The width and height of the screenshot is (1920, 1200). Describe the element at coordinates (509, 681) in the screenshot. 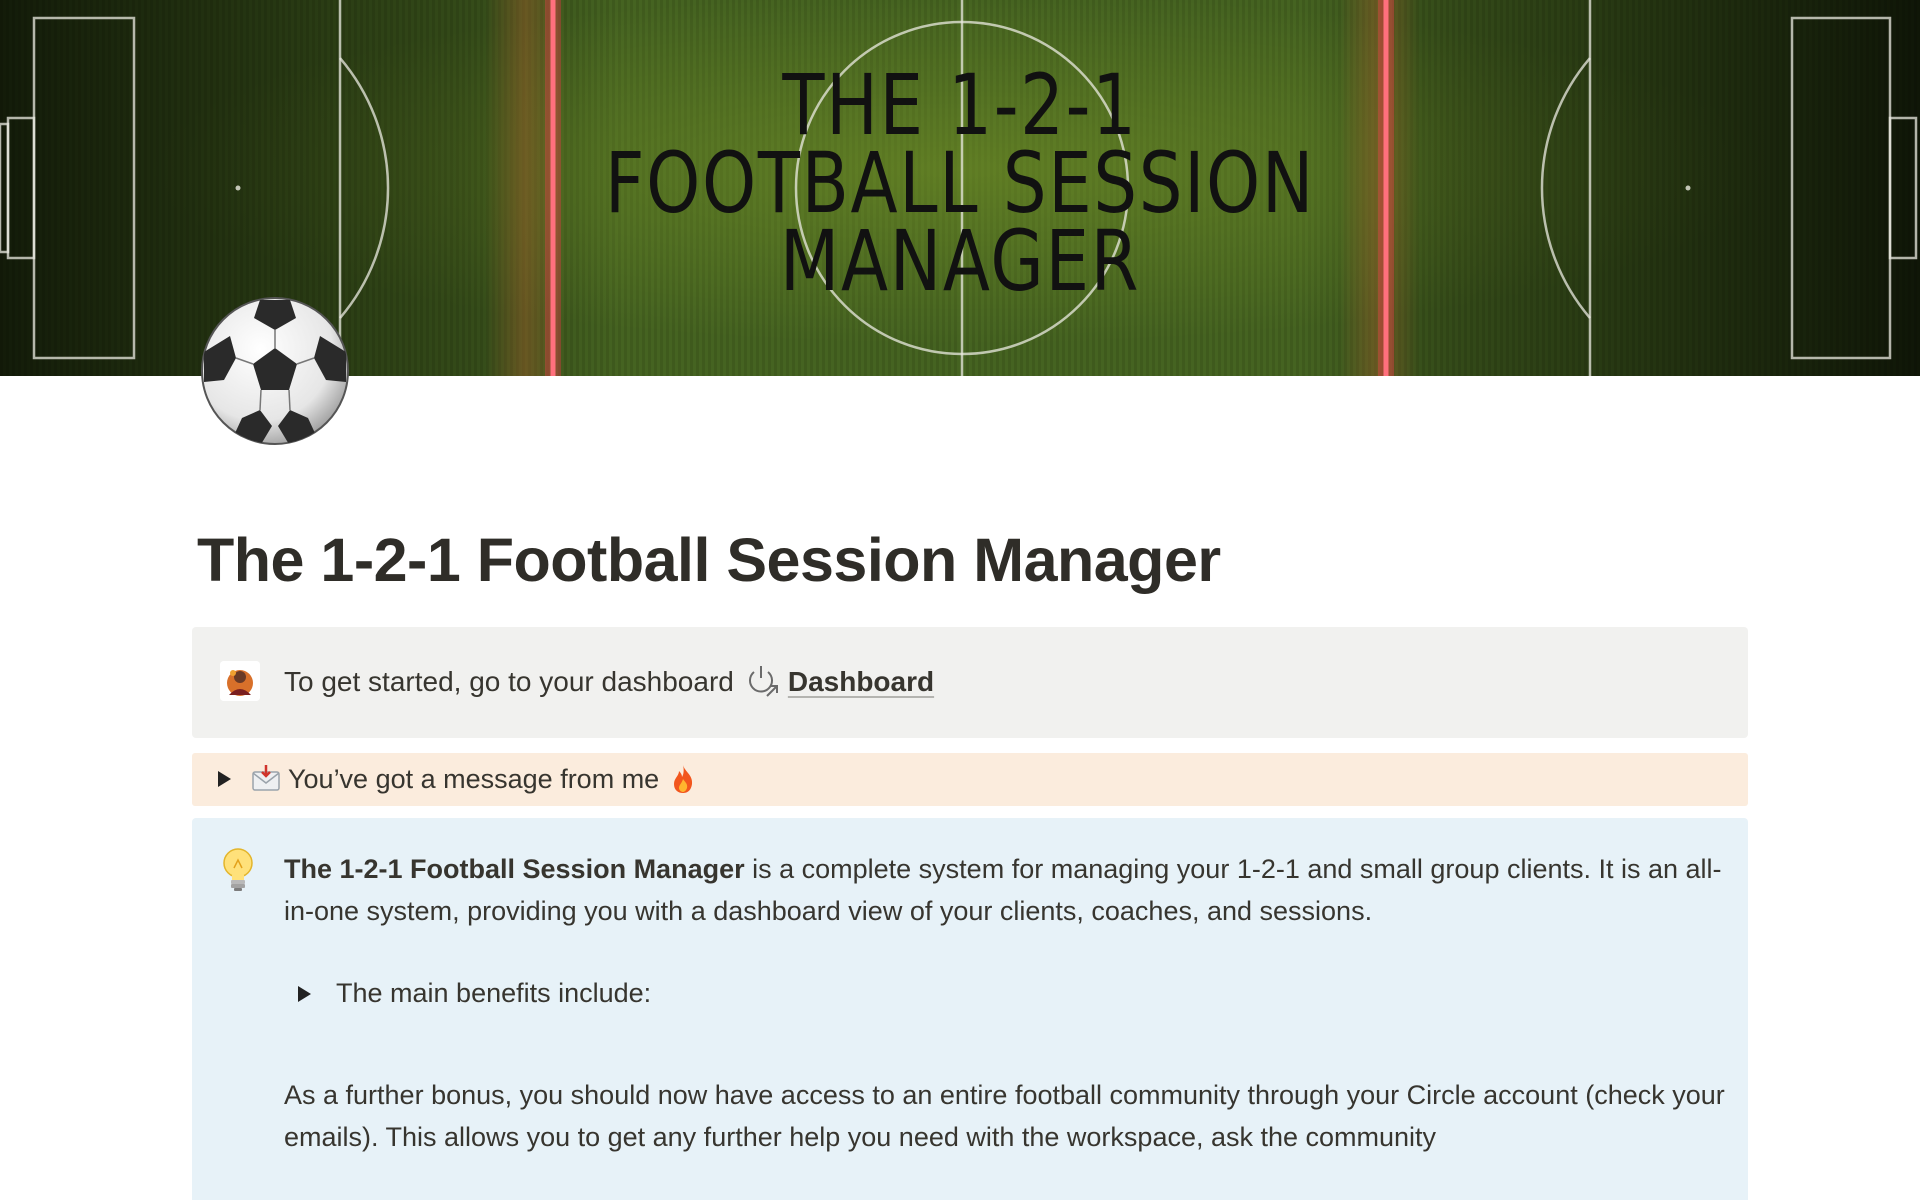

I see `get-started-label: To get started, go to your dashboard` at that location.